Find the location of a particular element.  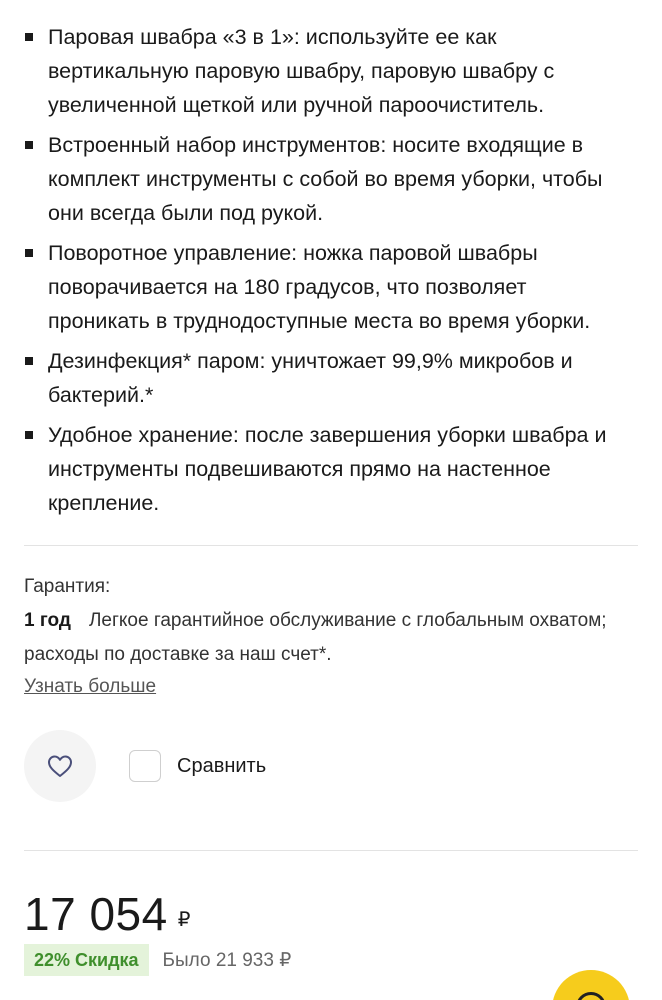

price-block: 17 054 ₽ 22% Скидка Было 21 933 ₽ is located at coordinates (157, 932).